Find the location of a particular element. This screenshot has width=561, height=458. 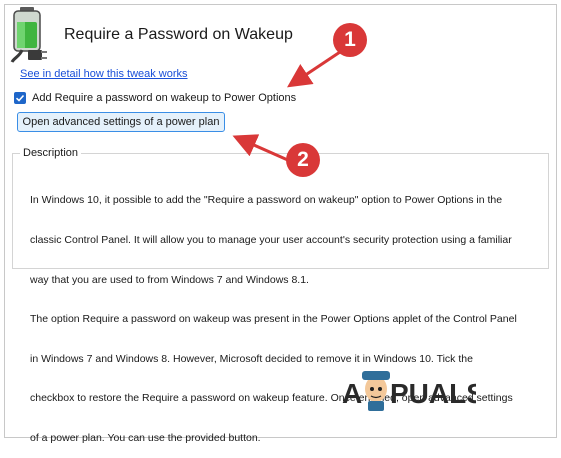

arrow-to-button is located at coordinates (261, 148).